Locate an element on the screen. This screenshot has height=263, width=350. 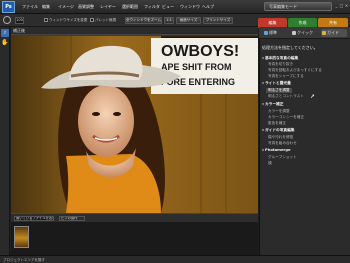
section-photomerge: Photomerge is located at coordinates (276, 150).